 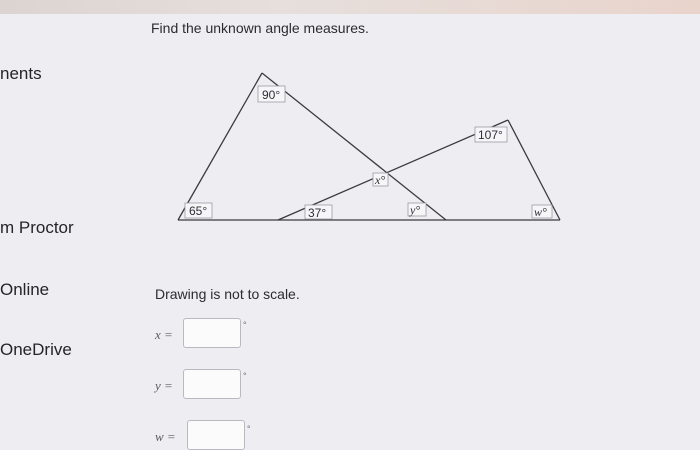 What do you see at coordinates (249, 429) in the screenshot?
I see `degree-unit-w: °` at bounding box center [249, 429].